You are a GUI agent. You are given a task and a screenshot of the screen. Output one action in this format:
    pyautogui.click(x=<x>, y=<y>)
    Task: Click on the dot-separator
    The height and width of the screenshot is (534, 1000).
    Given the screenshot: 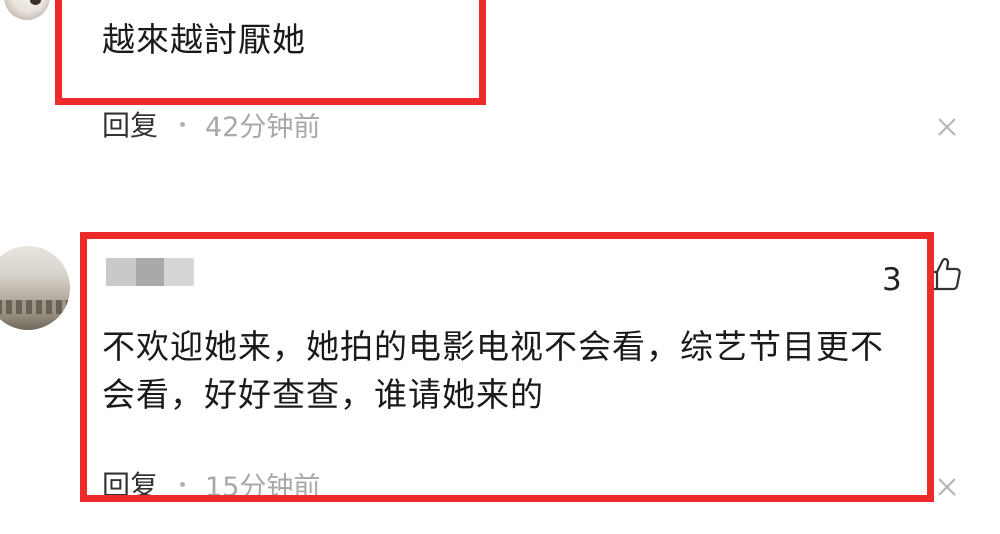 What is the action you would take?
    pyautogui.click(x=183, y=124)
    